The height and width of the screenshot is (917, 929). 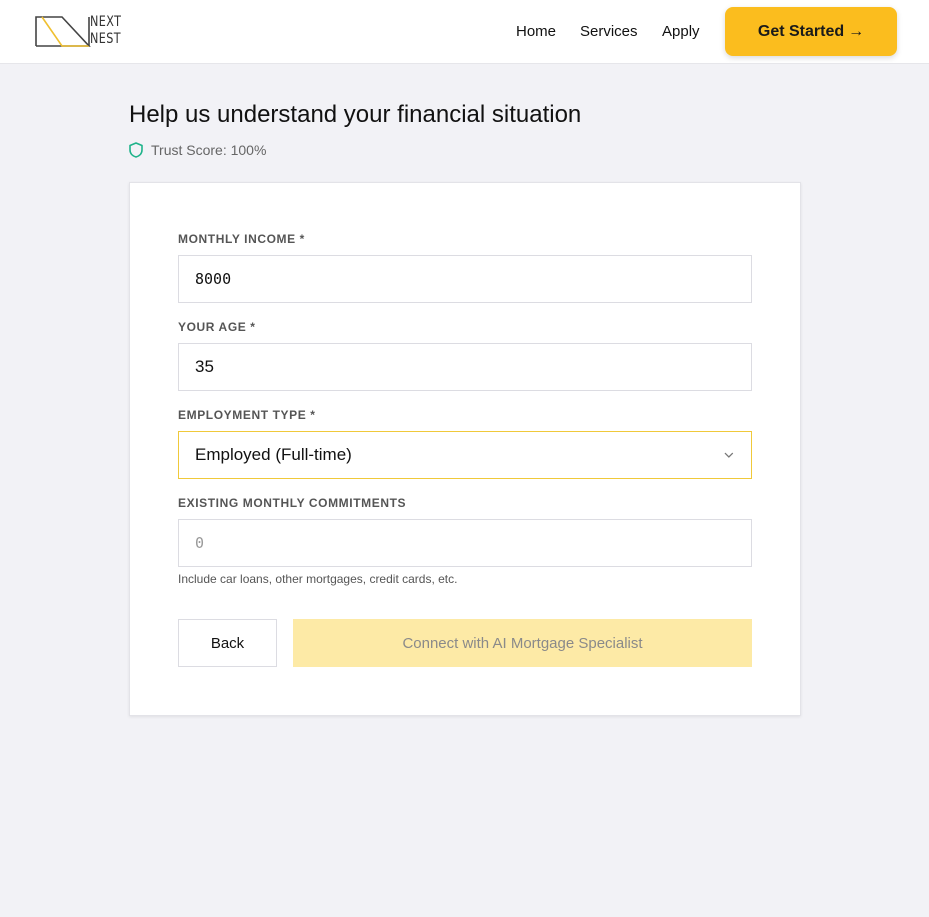 I want to click on age-label: YOUR AGE *, so click(x=217, y=327).